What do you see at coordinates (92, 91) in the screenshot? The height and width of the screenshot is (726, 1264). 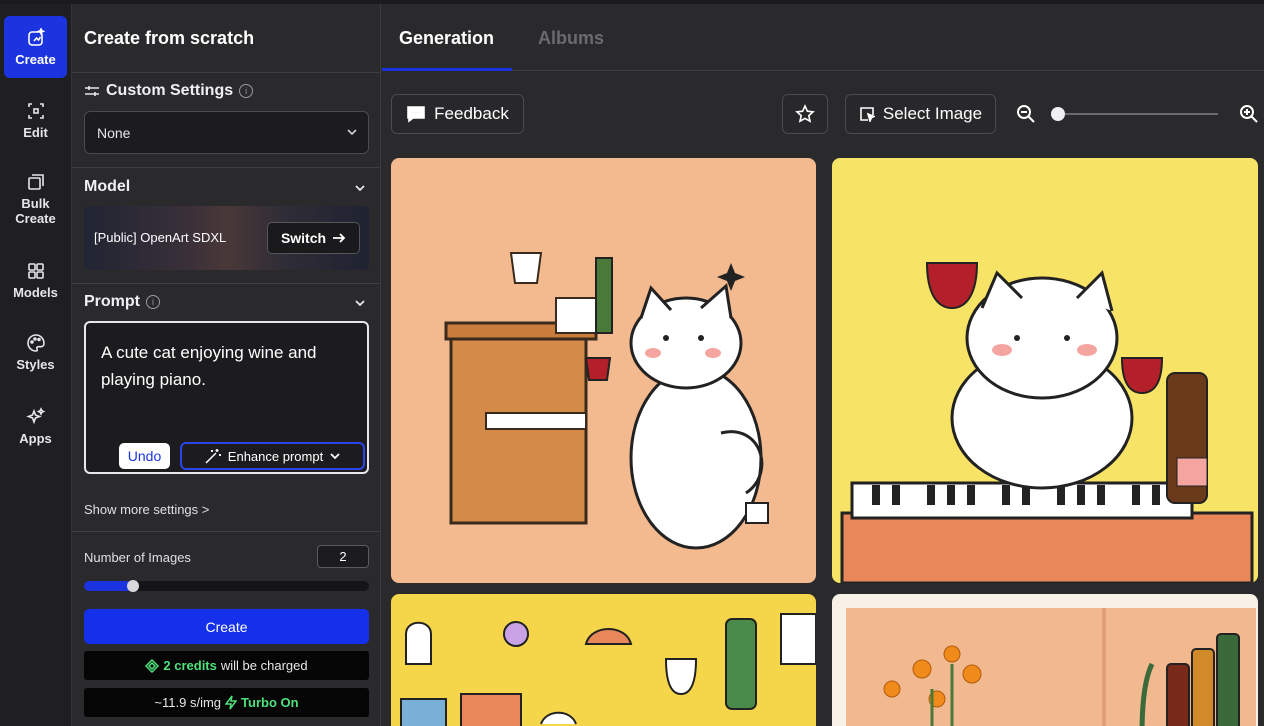 I see `sliders-icon` at bounding box center [92, 91].